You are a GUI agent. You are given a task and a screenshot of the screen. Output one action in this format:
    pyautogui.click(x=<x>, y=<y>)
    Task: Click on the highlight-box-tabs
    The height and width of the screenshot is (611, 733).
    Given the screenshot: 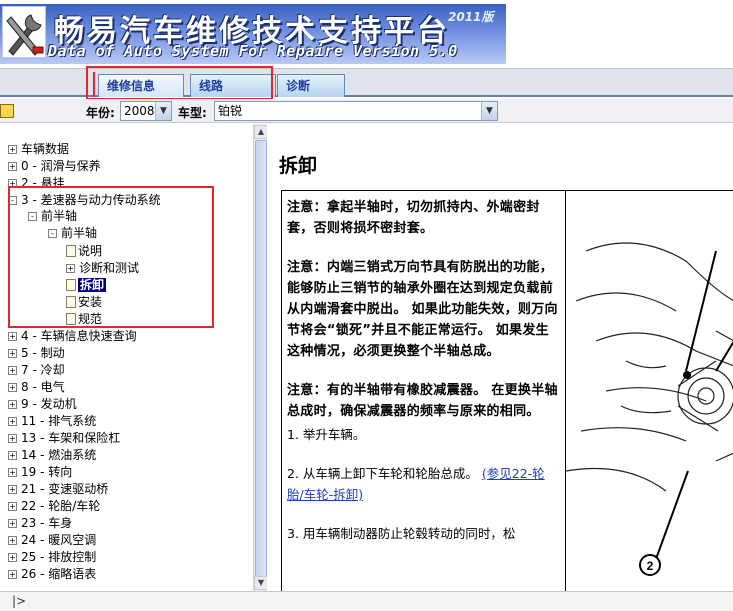 What is the action you would take?
    pyautogui.click(x=179, y=83)
    